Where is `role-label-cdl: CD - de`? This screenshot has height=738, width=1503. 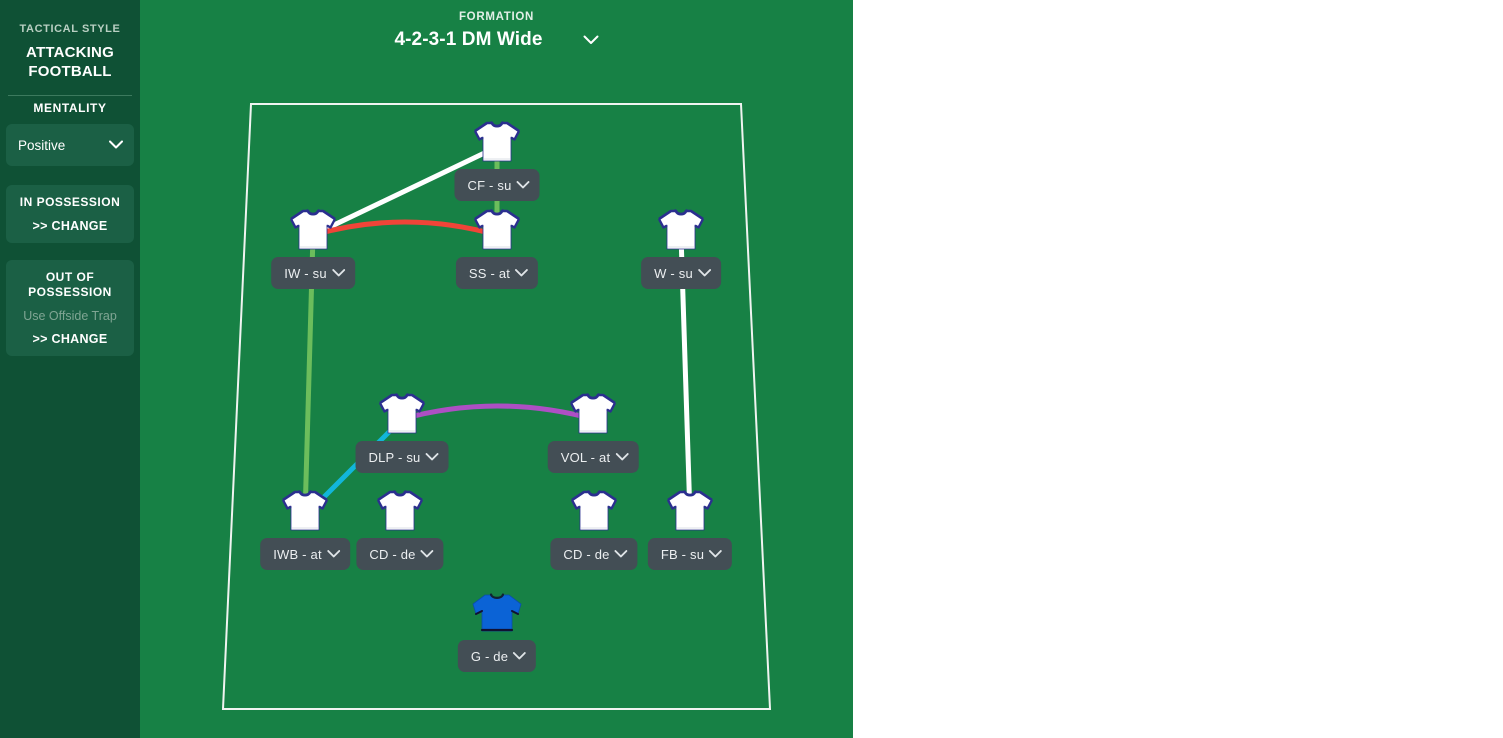 role-label-cdl: CD - de is located at coordinates (392, 554).